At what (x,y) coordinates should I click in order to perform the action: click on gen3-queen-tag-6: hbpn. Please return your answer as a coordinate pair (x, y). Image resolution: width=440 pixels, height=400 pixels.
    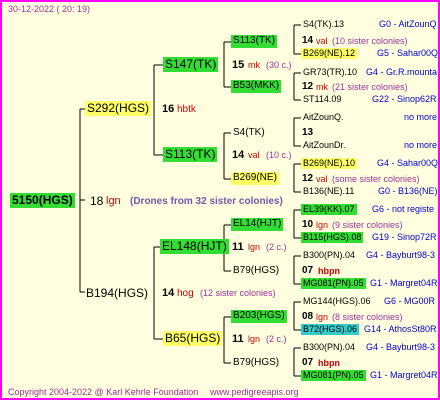
    Looking at the image, I should click on (329, 271).